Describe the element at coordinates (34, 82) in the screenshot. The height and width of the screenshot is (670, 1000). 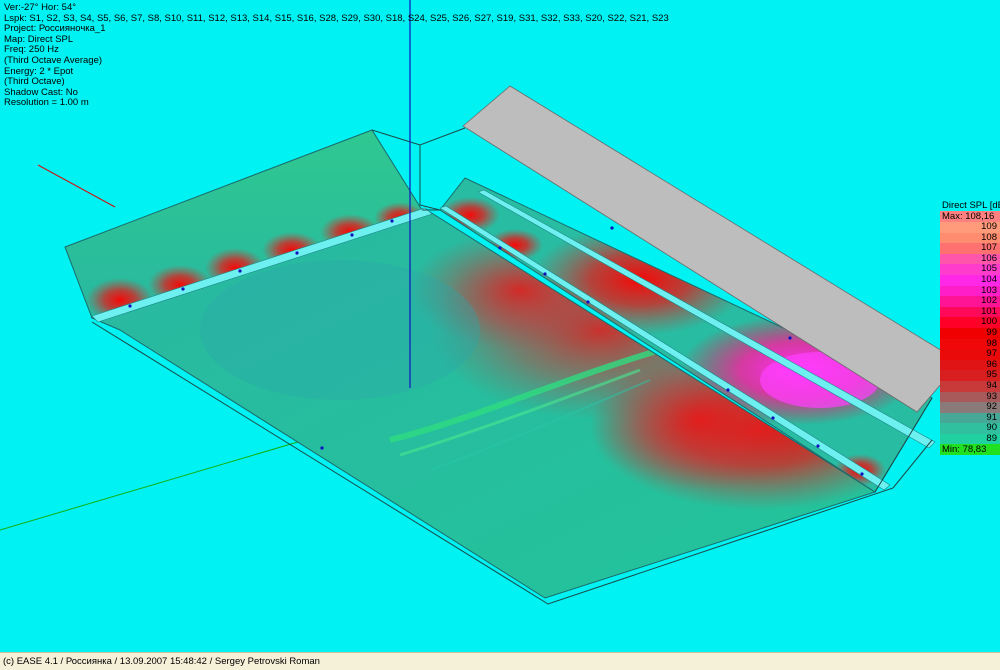
I see `info-line: (Third Octave)` at that location.